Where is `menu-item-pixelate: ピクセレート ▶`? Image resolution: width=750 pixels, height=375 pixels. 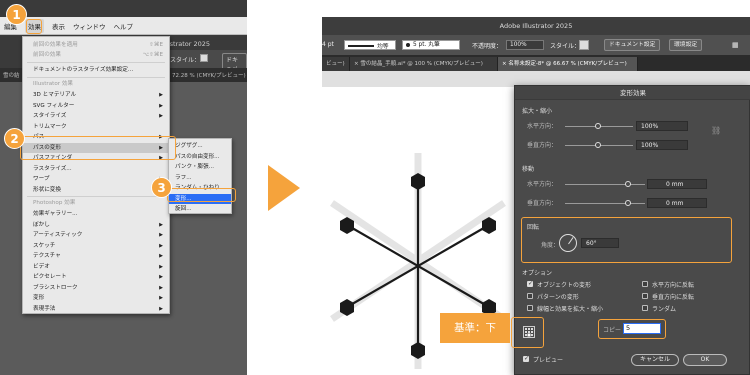 menu-item-pixelate: ピクセレート ▶ is located at coordinates (96, 277).